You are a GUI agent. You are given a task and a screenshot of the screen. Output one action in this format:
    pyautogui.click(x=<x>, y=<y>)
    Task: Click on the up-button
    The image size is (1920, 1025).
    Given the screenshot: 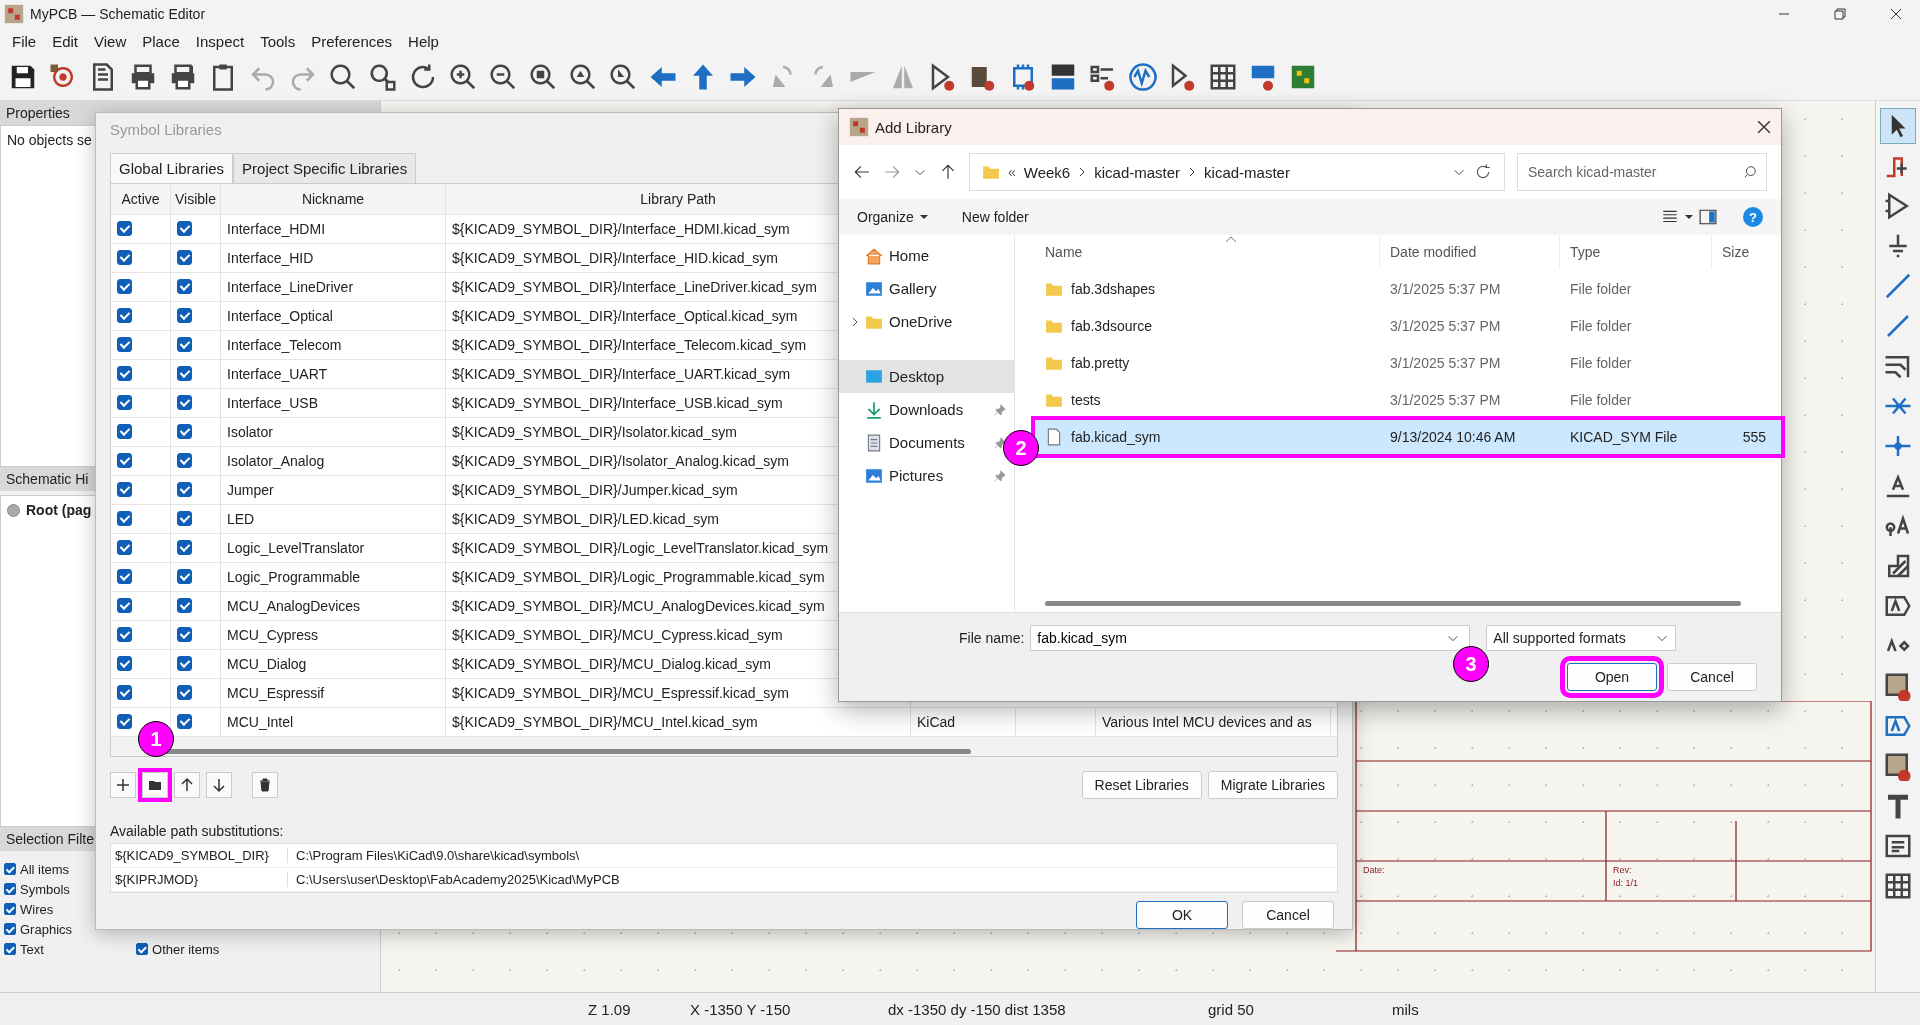 What is the action you would take?
    pyautogui.click(x=187, y=785)
    